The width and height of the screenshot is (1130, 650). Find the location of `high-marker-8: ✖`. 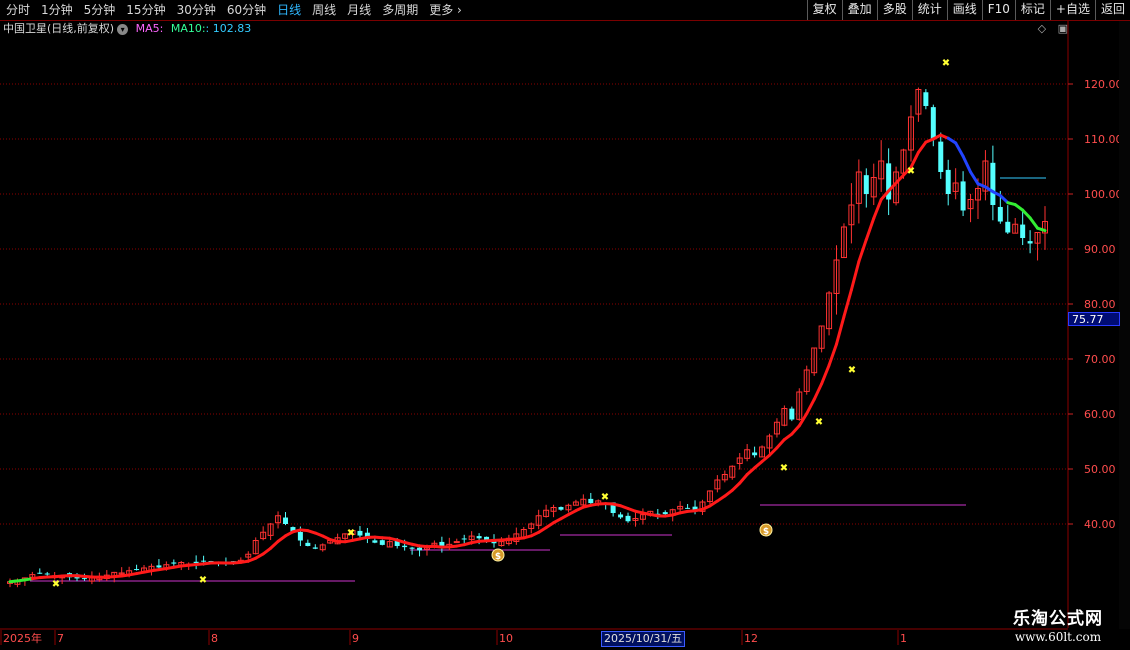

high-marker-8: ✖ is located at coordinates (946, 63).